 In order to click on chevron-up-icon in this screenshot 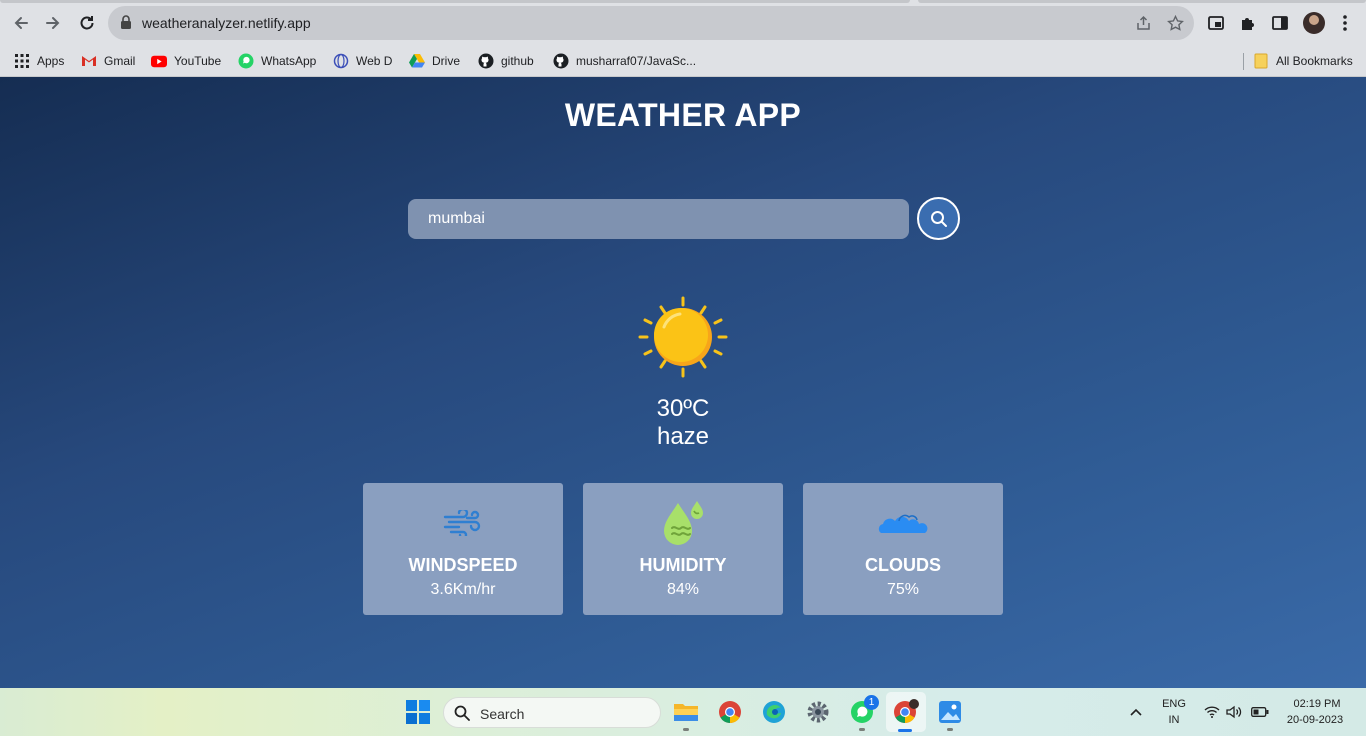, I will do `click(1136, 712)`.